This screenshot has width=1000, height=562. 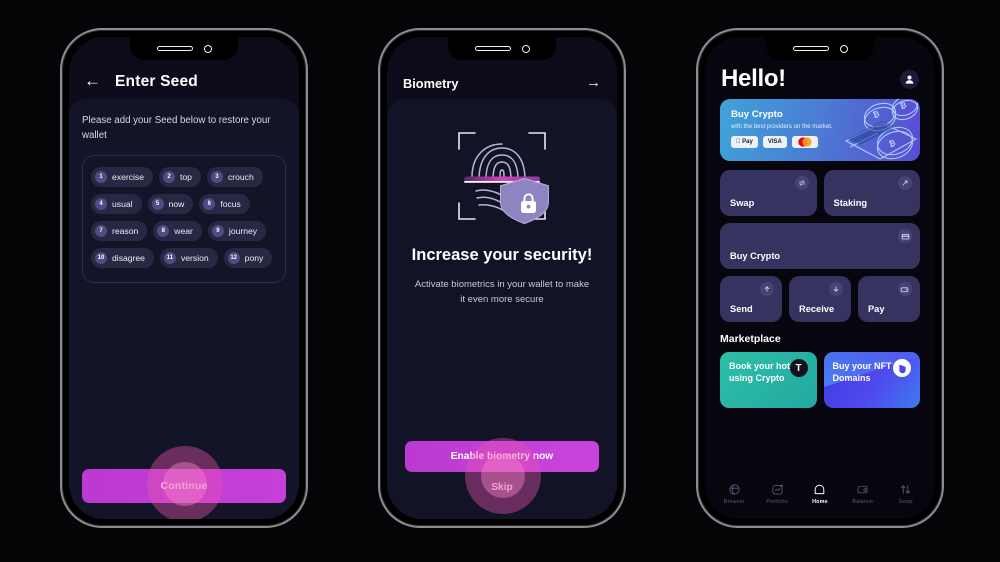 I want to click on arrow-left-icon: ←, so click(x=92, y=81).